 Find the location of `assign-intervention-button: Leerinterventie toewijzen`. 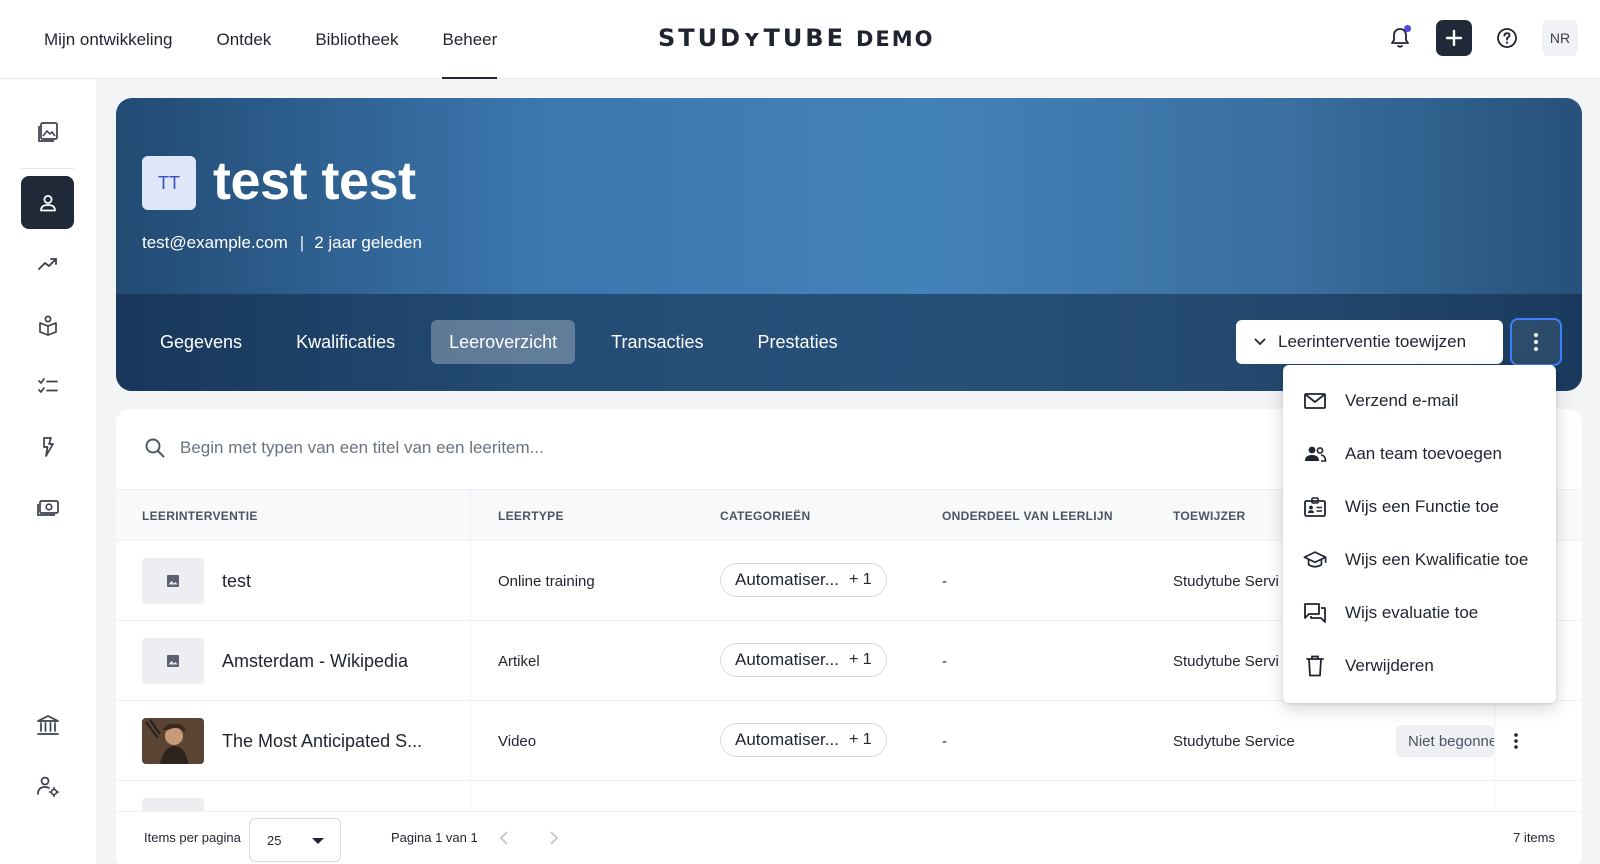

assign-intervention-button: Leerinterventie toewijzen is located at coordinates (1369, 342).